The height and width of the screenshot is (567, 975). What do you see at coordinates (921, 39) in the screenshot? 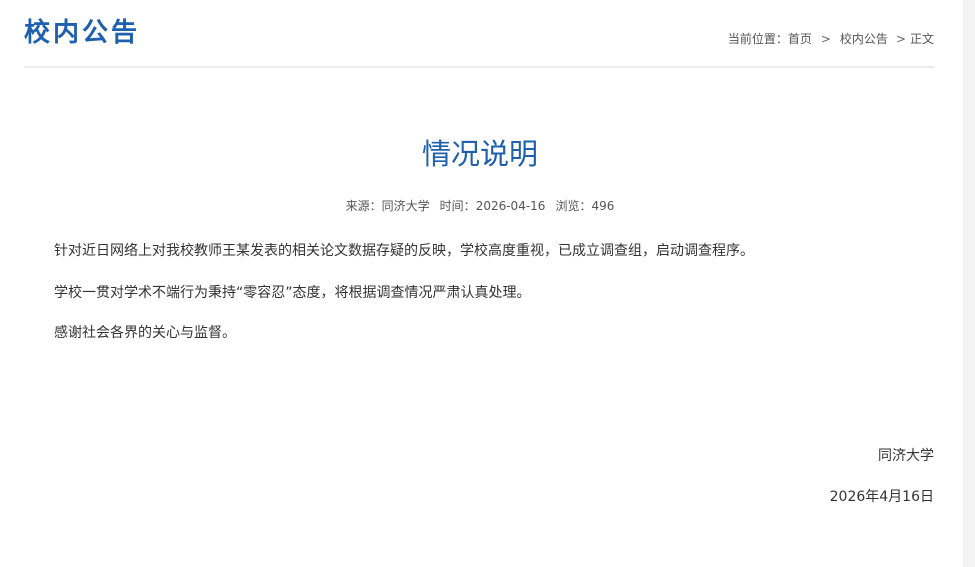
I see `breadcrumb-current: 正文` at bounding box center [921, 39].